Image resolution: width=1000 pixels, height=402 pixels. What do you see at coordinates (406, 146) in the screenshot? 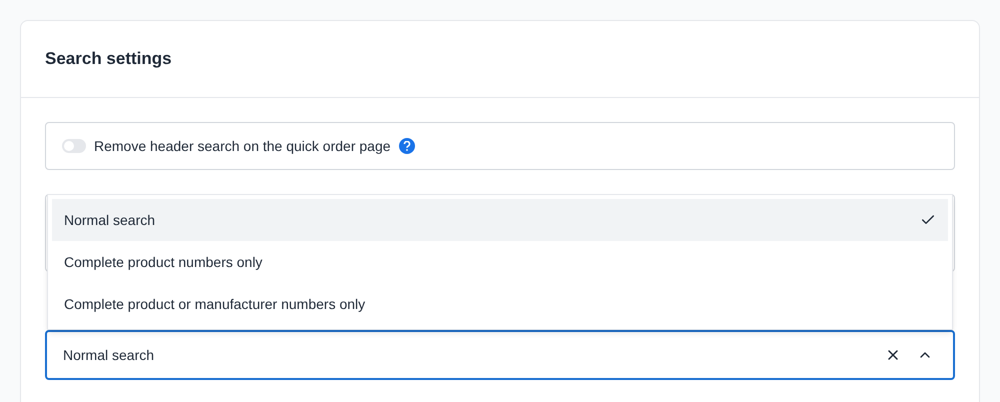
I see `help-icon` at bounding box center [406, 146].